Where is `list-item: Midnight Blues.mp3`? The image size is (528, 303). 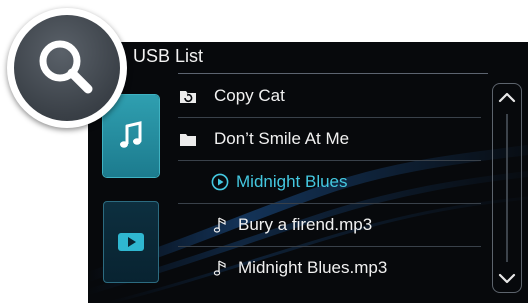 list-item: Midnight Blues.mp3 is located at coordinates (328, 269).